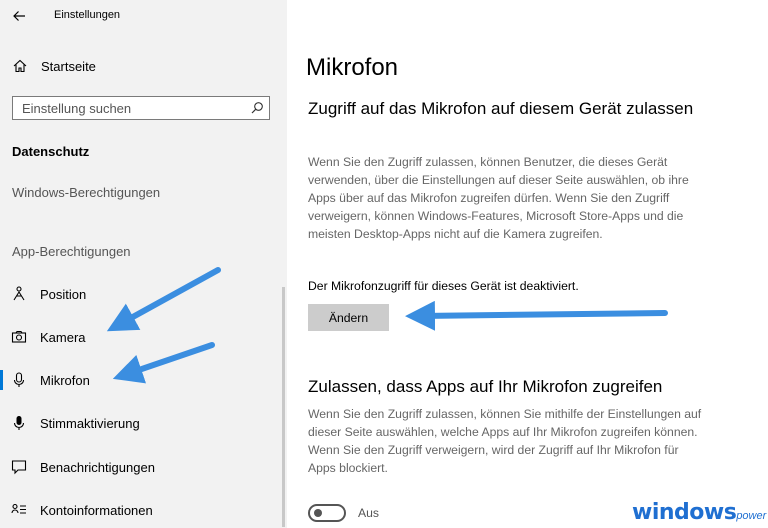 This screenshot has width=768, height=528. What do you see at coordinates (96, 510) in the screenshot?
I see `sidebar-item-label: Kontoinformationen` at bounding box center [96, 510].